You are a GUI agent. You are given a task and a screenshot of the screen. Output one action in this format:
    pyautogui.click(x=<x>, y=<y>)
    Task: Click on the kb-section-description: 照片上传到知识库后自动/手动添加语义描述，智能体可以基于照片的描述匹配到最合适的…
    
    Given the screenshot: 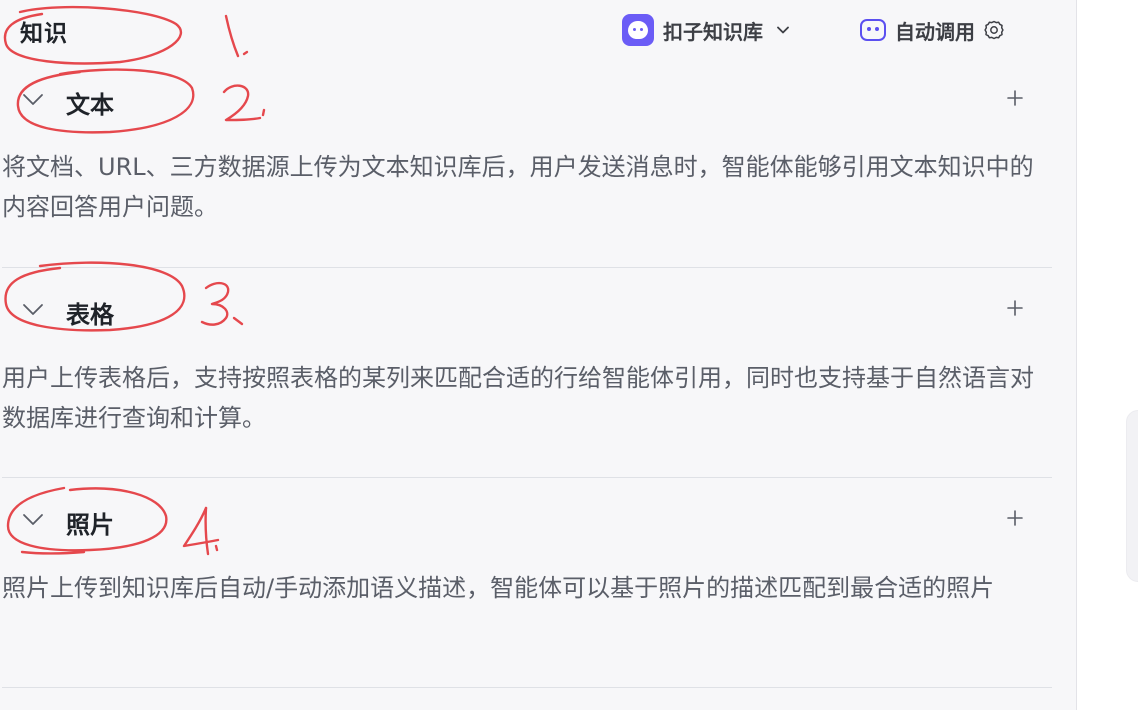 What is the action you would take?
    pyautogui.click(x=498, y=588)
    